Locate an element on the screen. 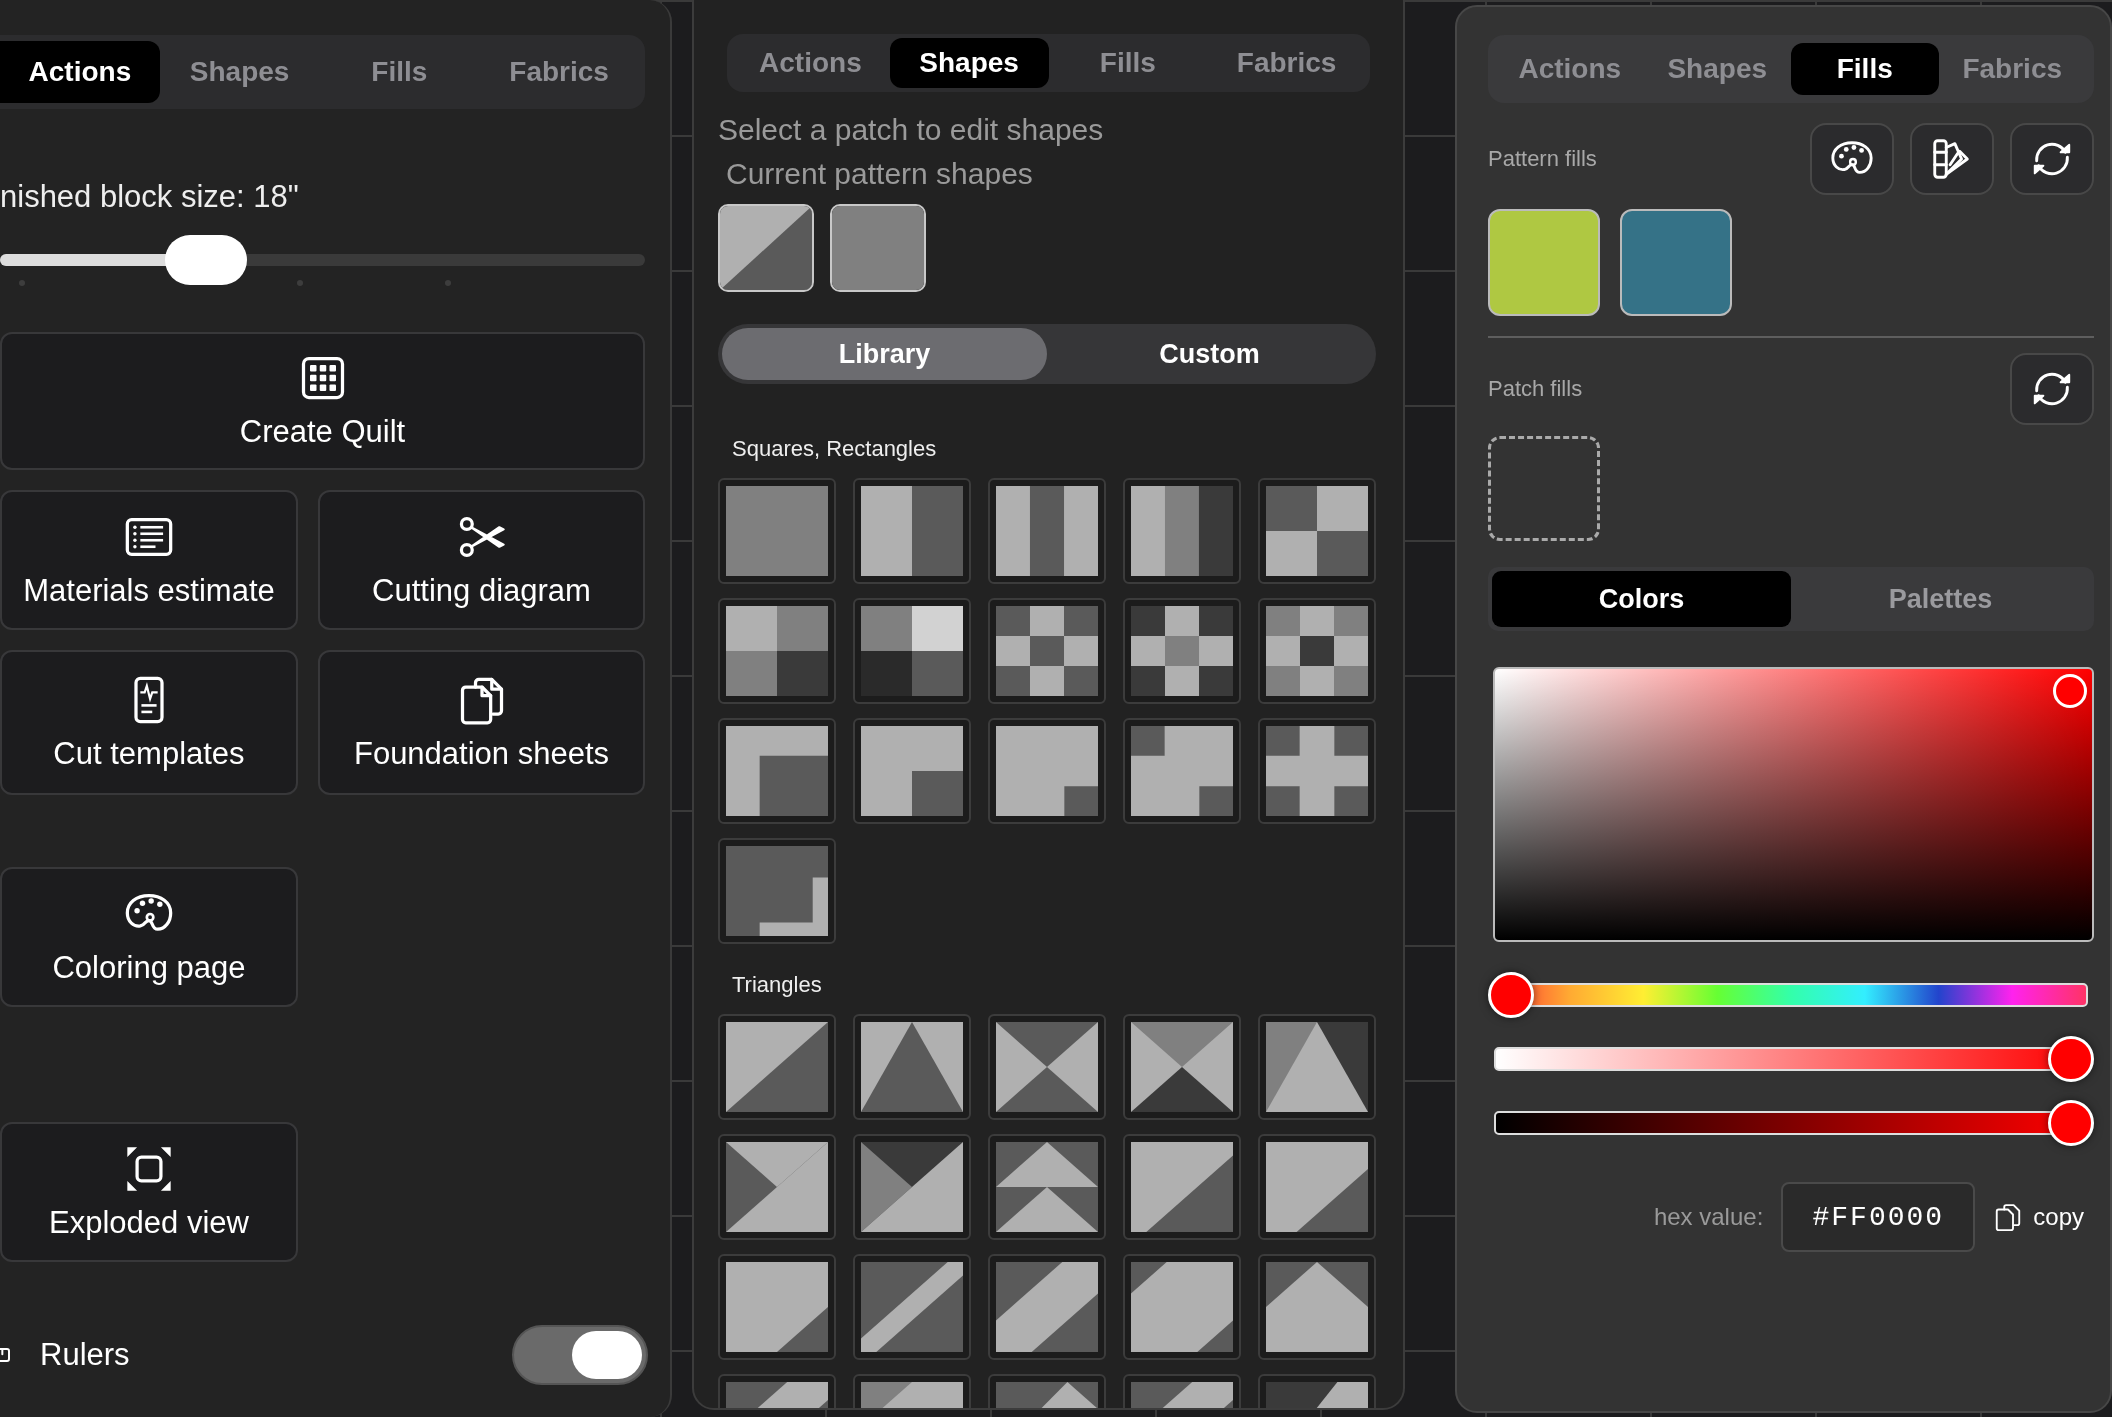 This screenshot has width=2112, height=1417. block-size-slider is located at coordinates (322, 260).